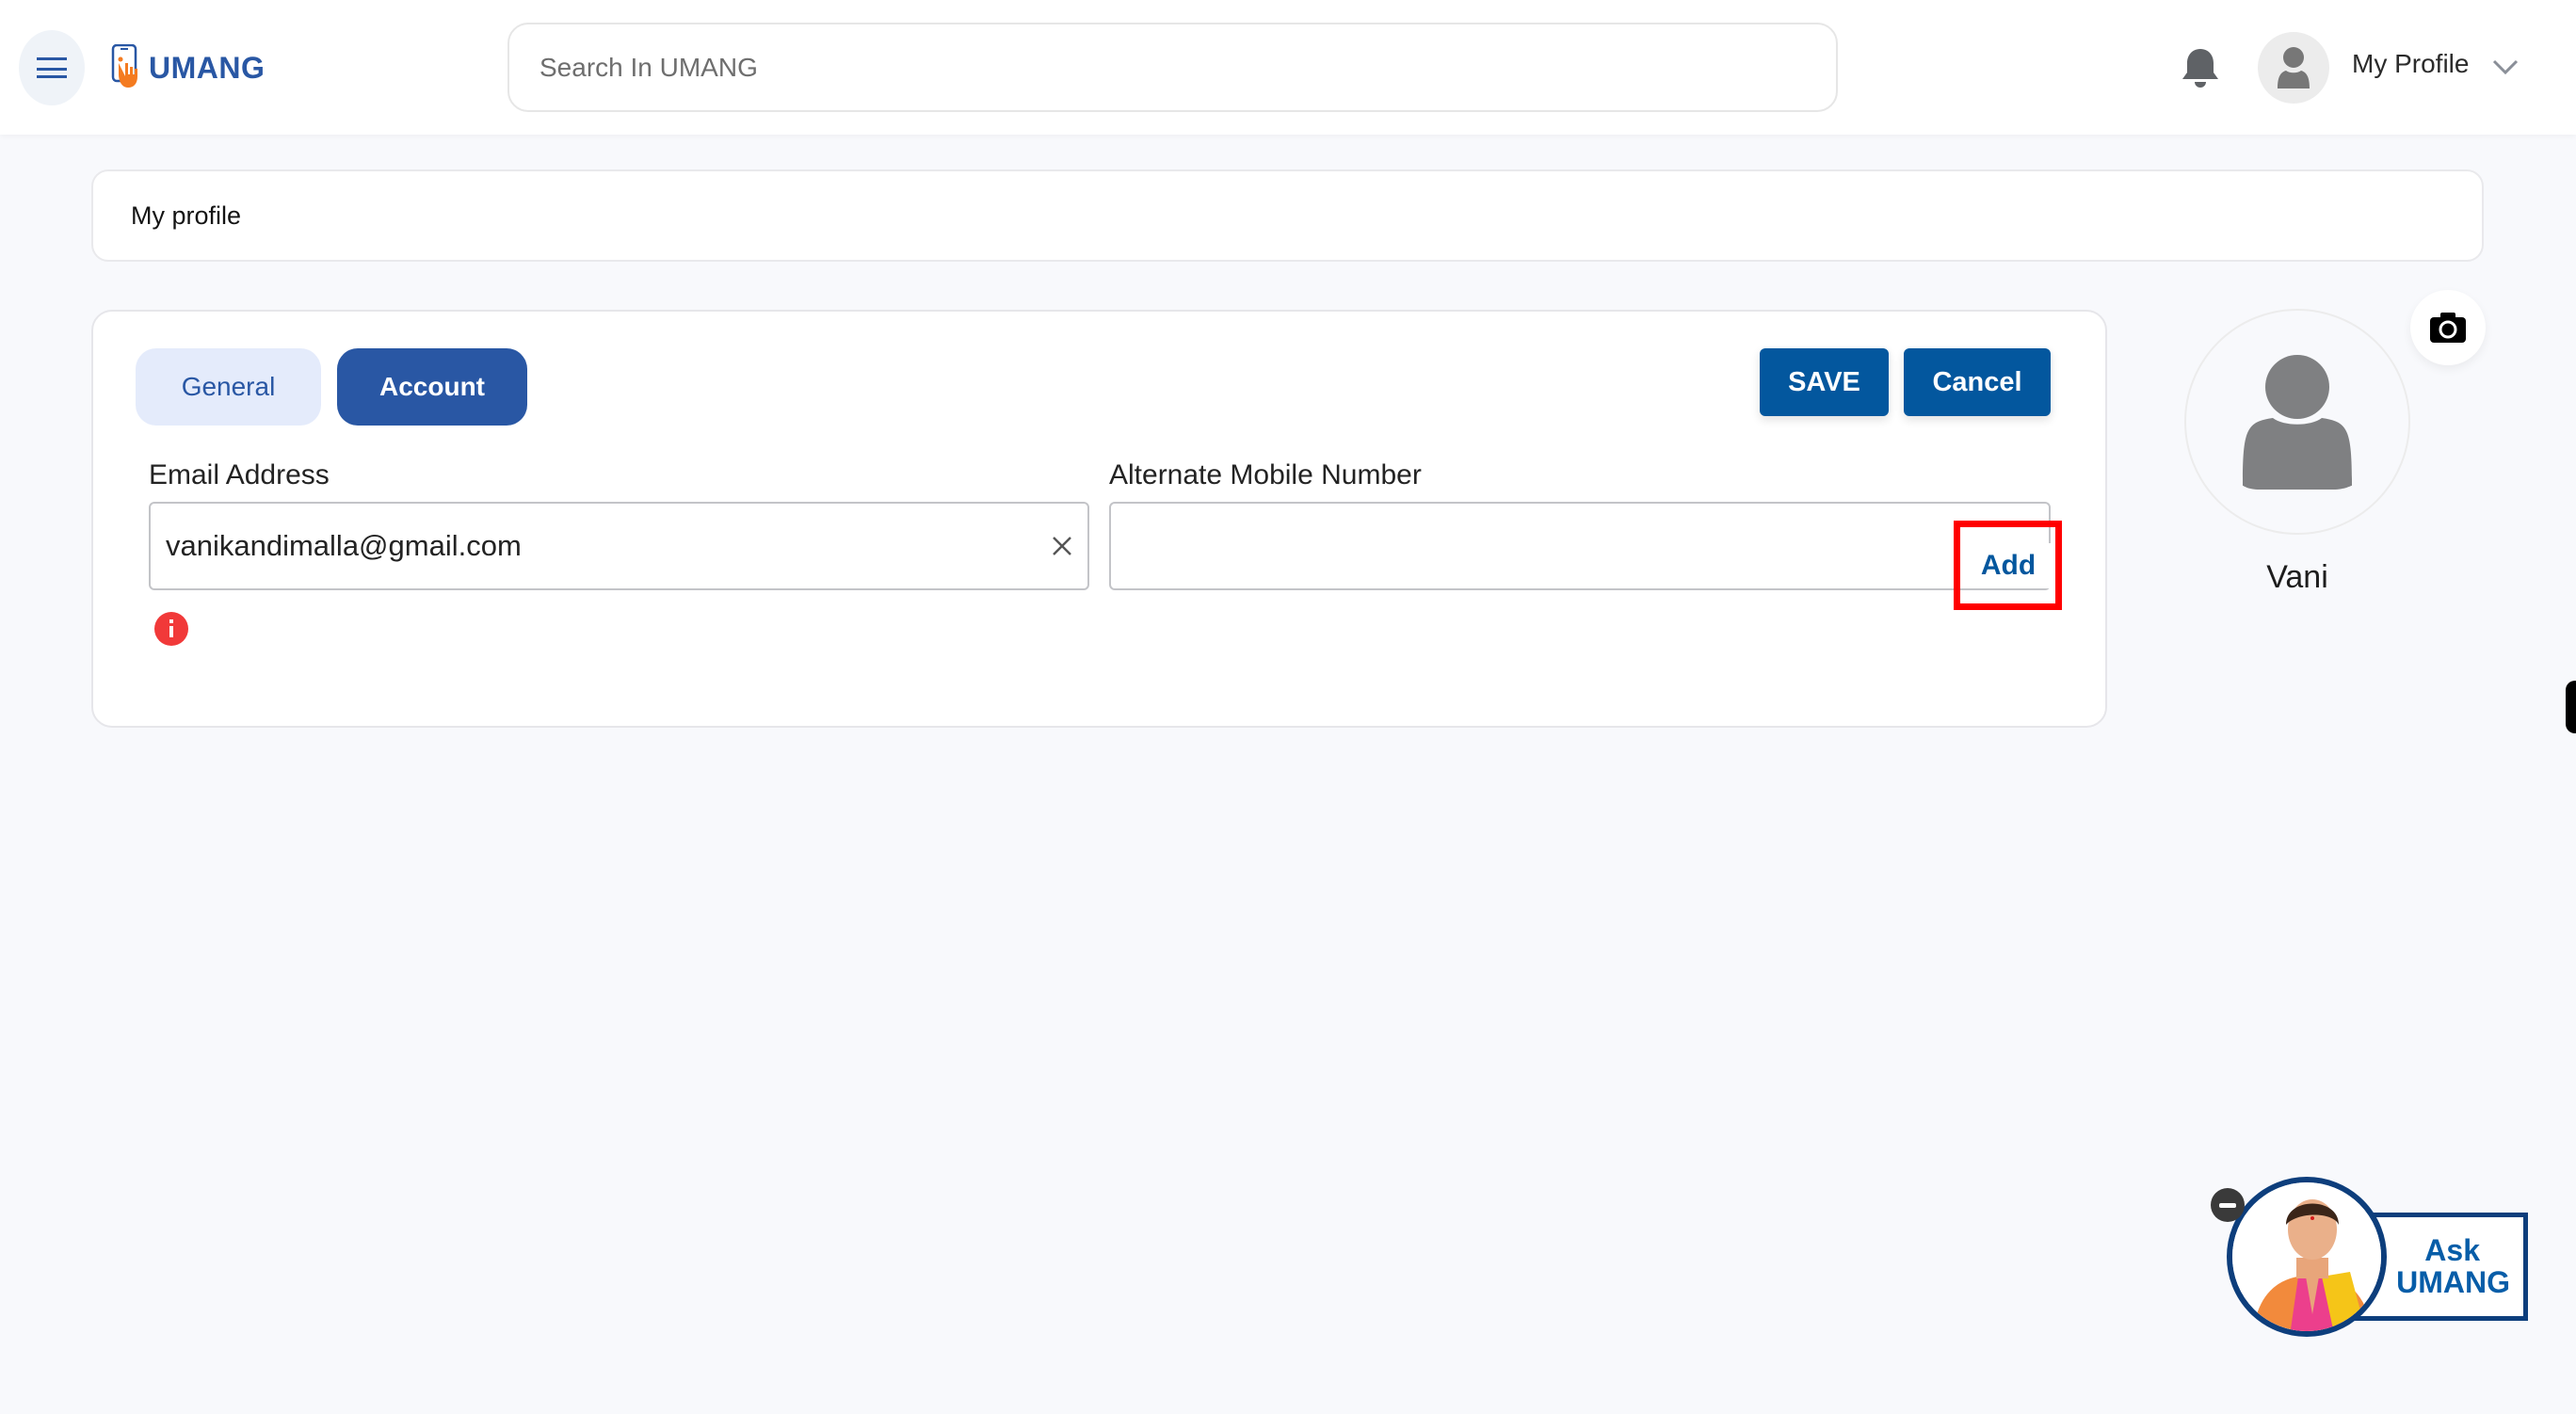 The width and height of the screenshot is (2576, 1414). Describe the element at coordinates (1824, 382) in the screenshot. I see `save-button: SAVE` at that location.